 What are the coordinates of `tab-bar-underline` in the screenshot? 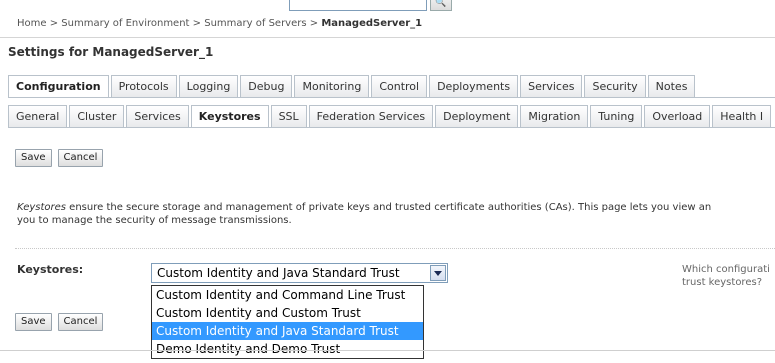 It's located at (391, 97).